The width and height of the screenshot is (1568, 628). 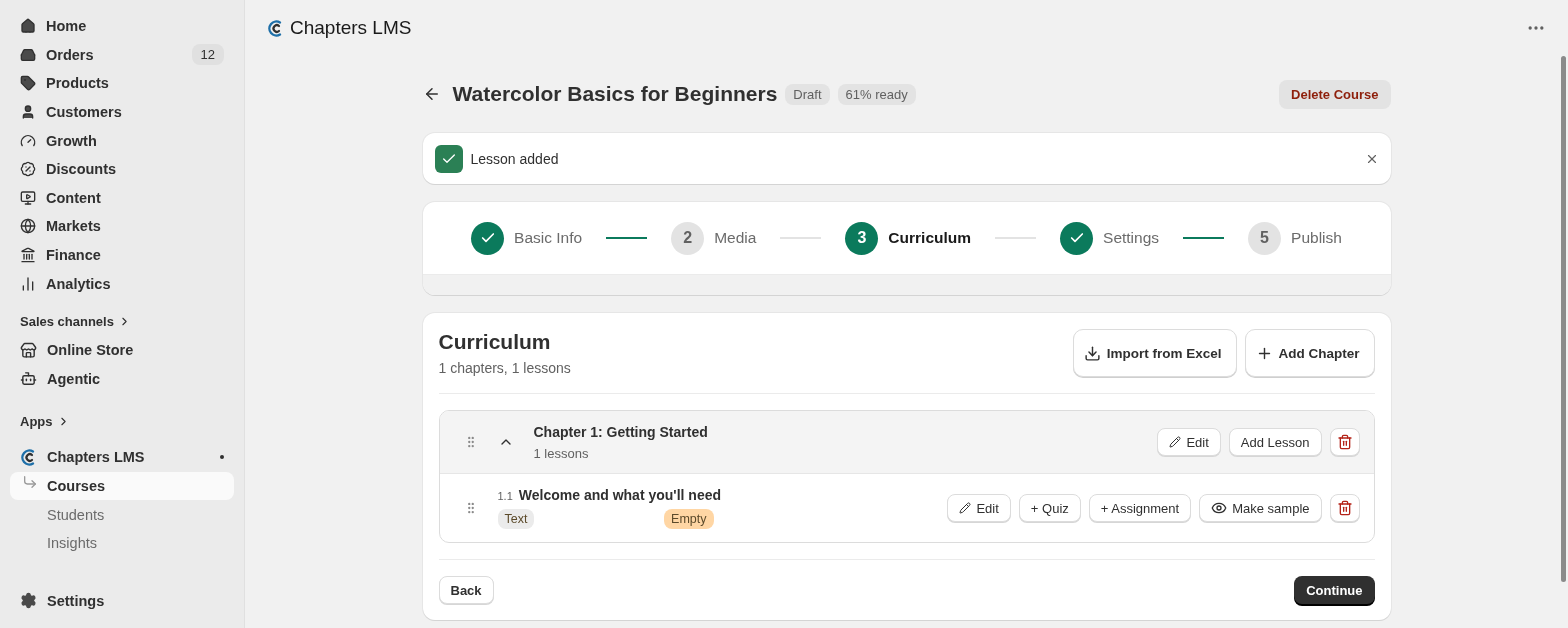 What do you see at coordinates (122, 379) in the screenshot?
I see `nav-item: Agentic` at bounding box center [122, 379].